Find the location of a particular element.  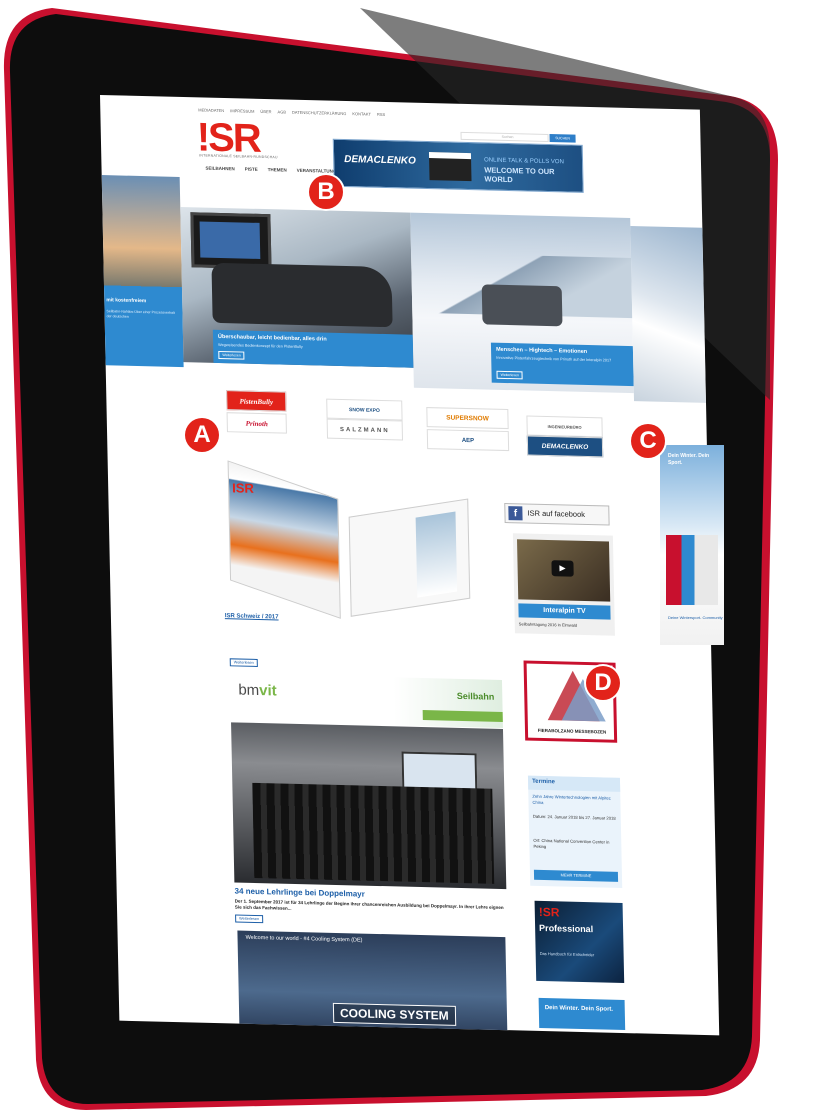

control-panel-image is located at coordinates (302, 295).